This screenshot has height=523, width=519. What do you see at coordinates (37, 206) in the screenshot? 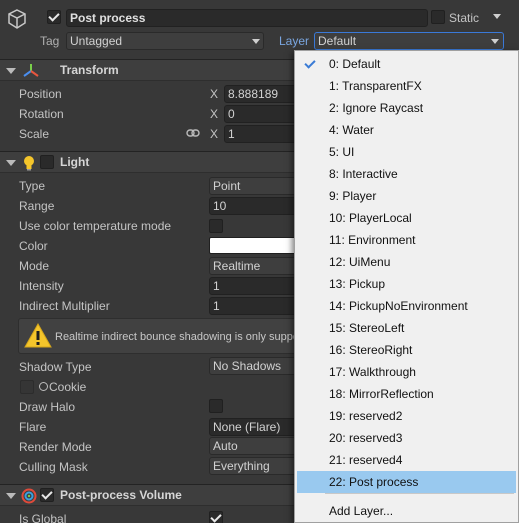
I see `range-label: Range` at bounding box center [37, 206].